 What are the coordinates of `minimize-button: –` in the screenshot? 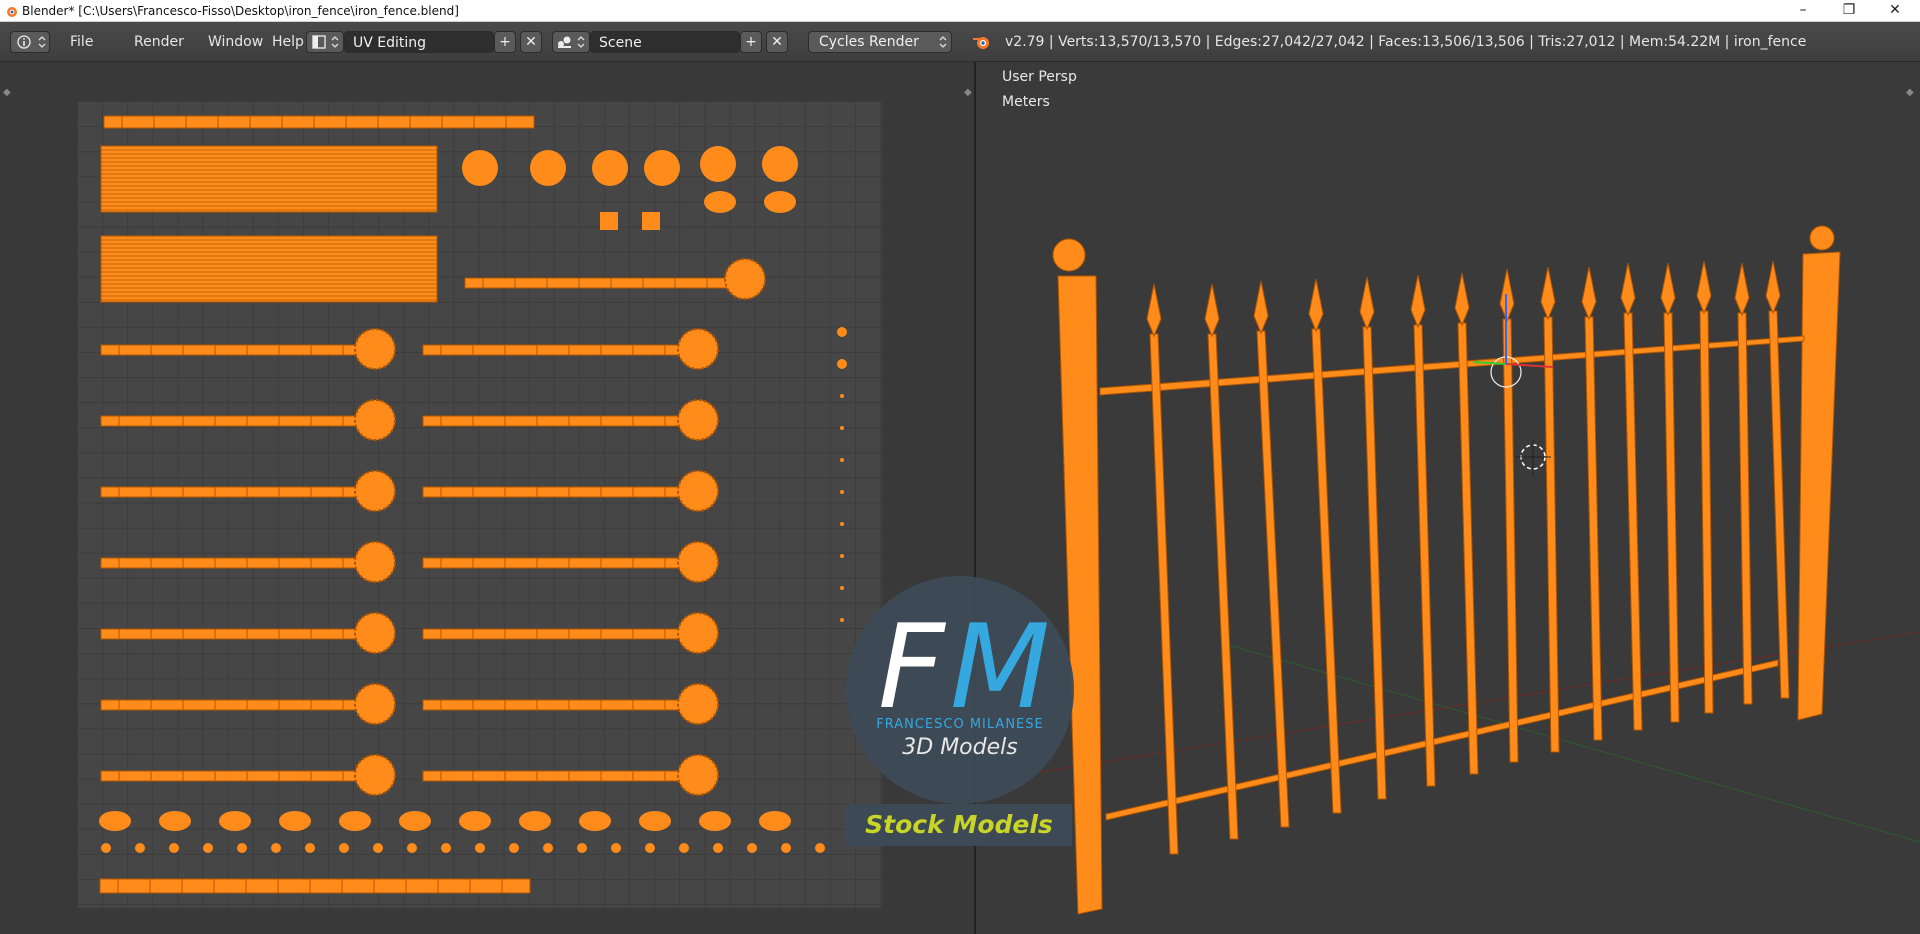 It's located at (1803, 11).